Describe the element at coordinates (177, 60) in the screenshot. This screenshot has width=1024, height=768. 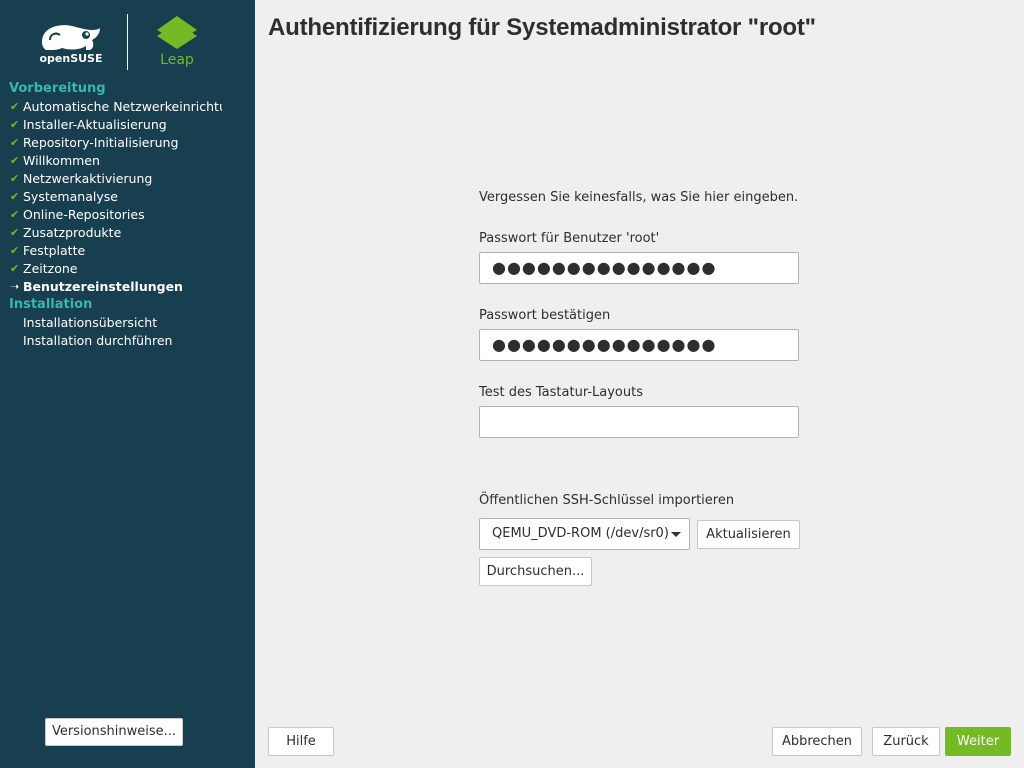
I see `leap-wordmark: Leap` at that location.